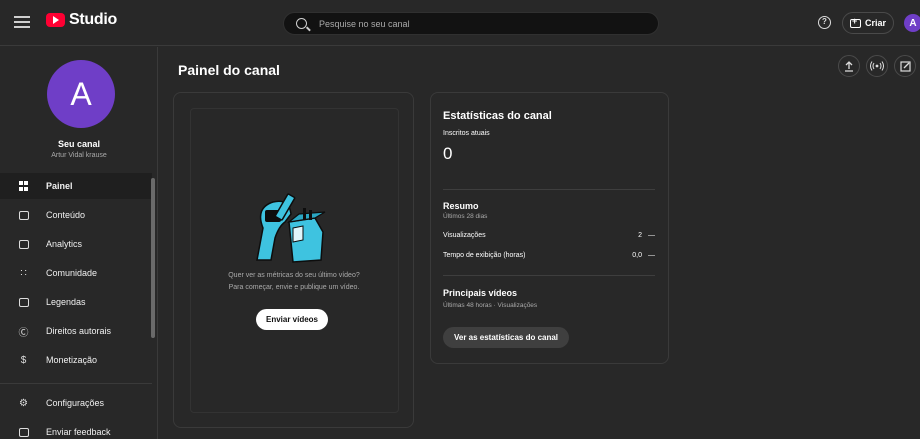  What do you see at coordinates (292, 319) in the screenshot?
I see `upload-videos-button: Enviar vídeos` at bounding box center [292, 319].